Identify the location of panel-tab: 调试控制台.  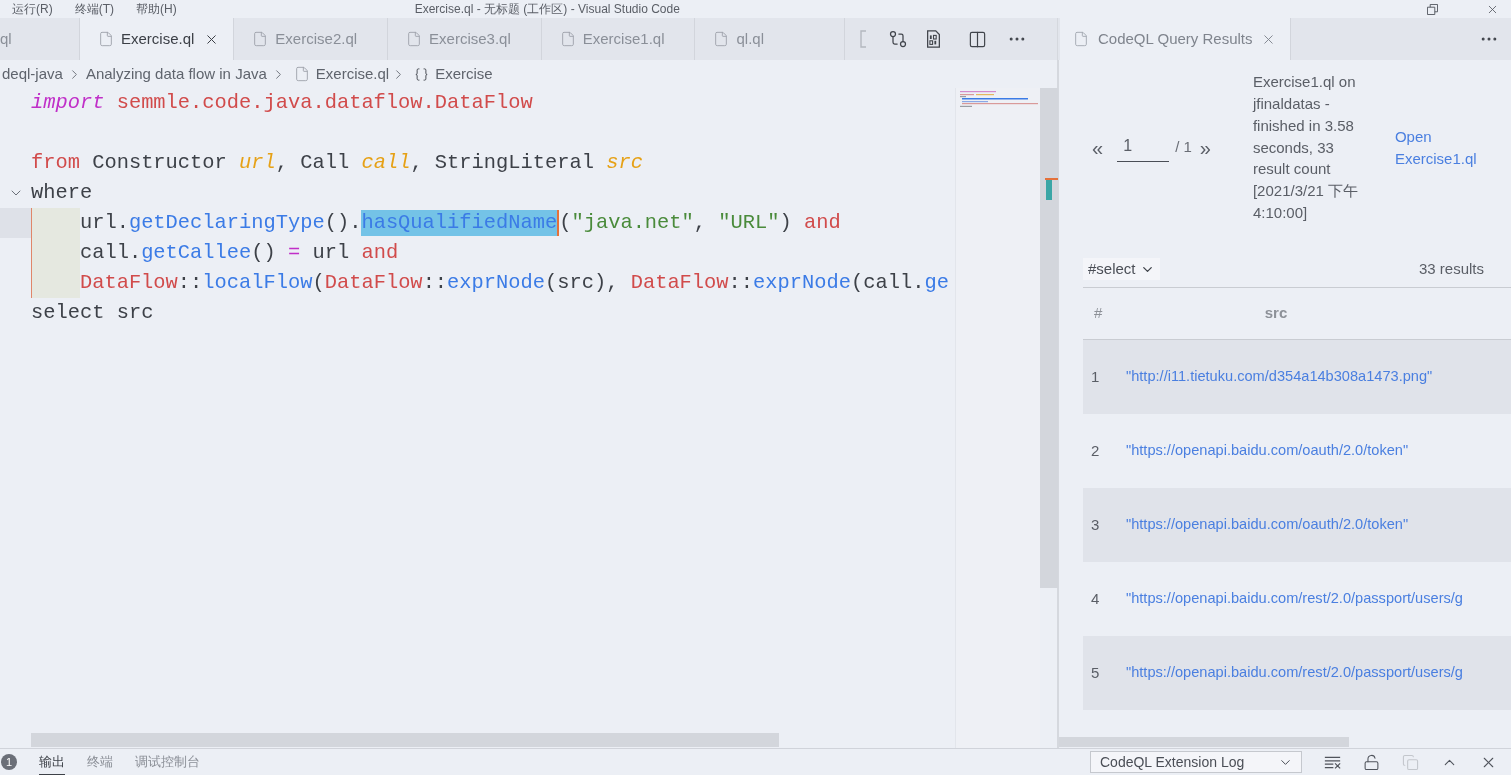
(167, 762).